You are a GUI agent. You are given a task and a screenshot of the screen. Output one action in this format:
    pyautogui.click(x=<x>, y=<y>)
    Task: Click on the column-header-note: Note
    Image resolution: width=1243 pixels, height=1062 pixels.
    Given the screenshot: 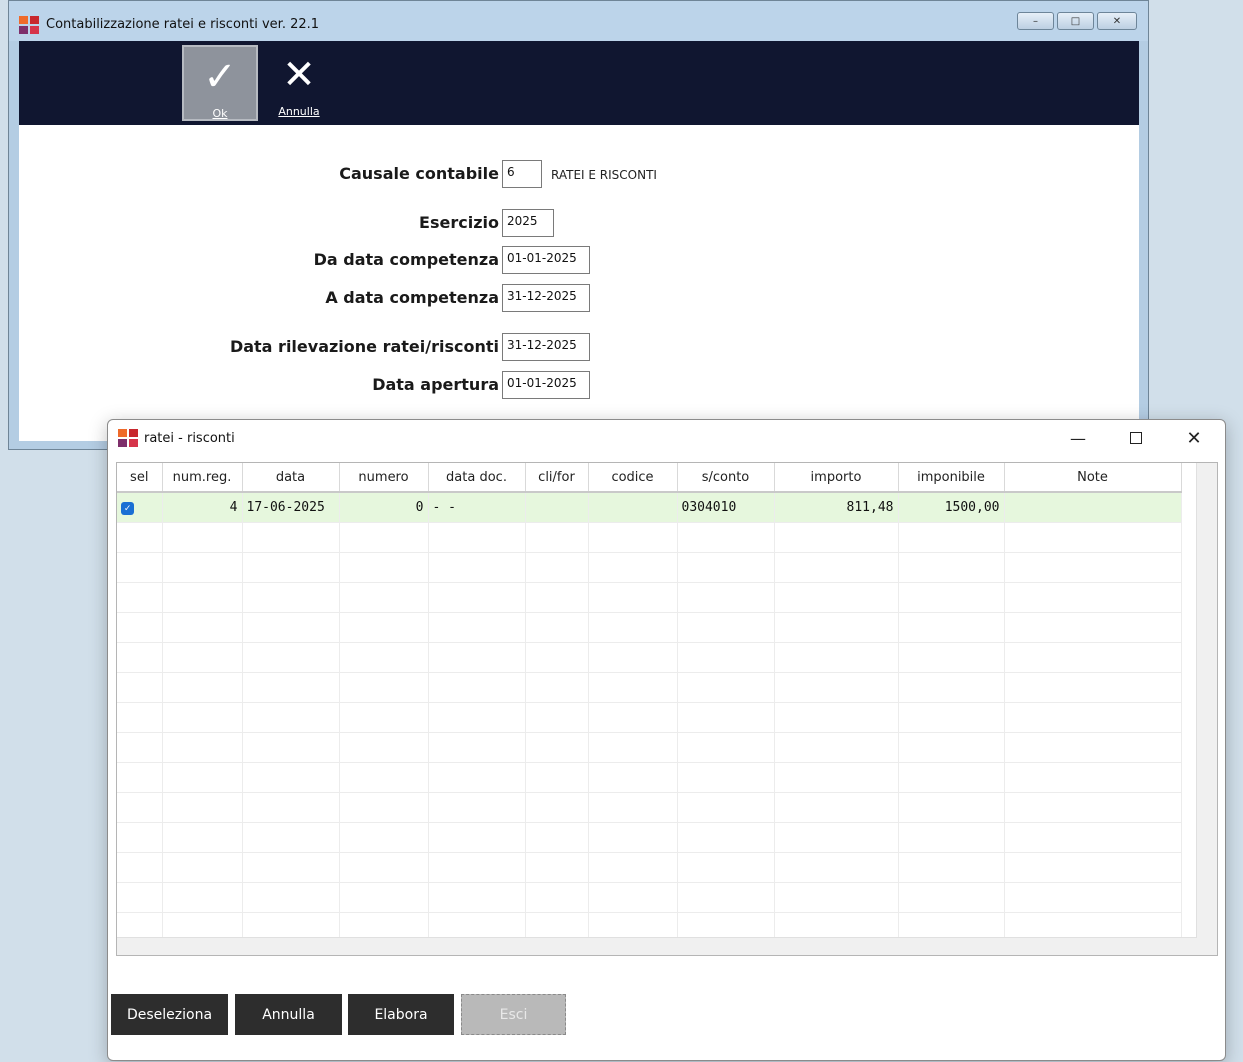 What is the action you would take?
    pyautogui.click(x=1093, y=478)
    